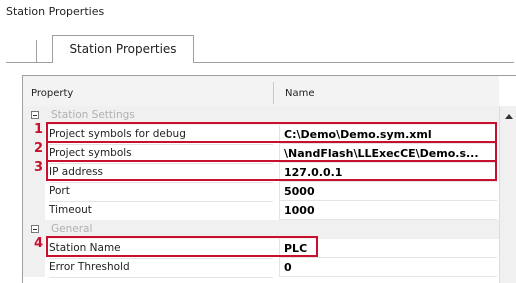  What do you see at coordinates (39, 243) in the screenshot?
I see `callout-number: 4` at bounding box center [39, 243].